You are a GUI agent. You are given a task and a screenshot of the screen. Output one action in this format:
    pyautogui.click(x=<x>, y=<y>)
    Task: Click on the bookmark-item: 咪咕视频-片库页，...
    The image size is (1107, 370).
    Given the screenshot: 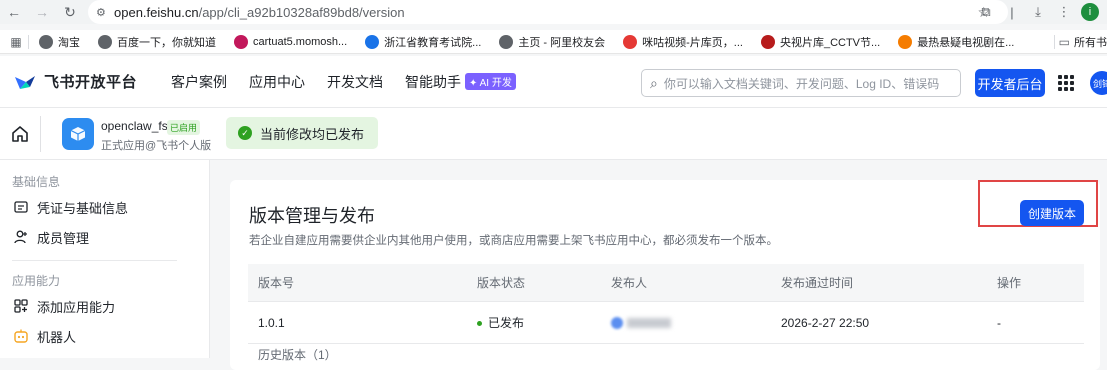 What is the action you would take?
    pyautogui.click(x=680, y=42)
    